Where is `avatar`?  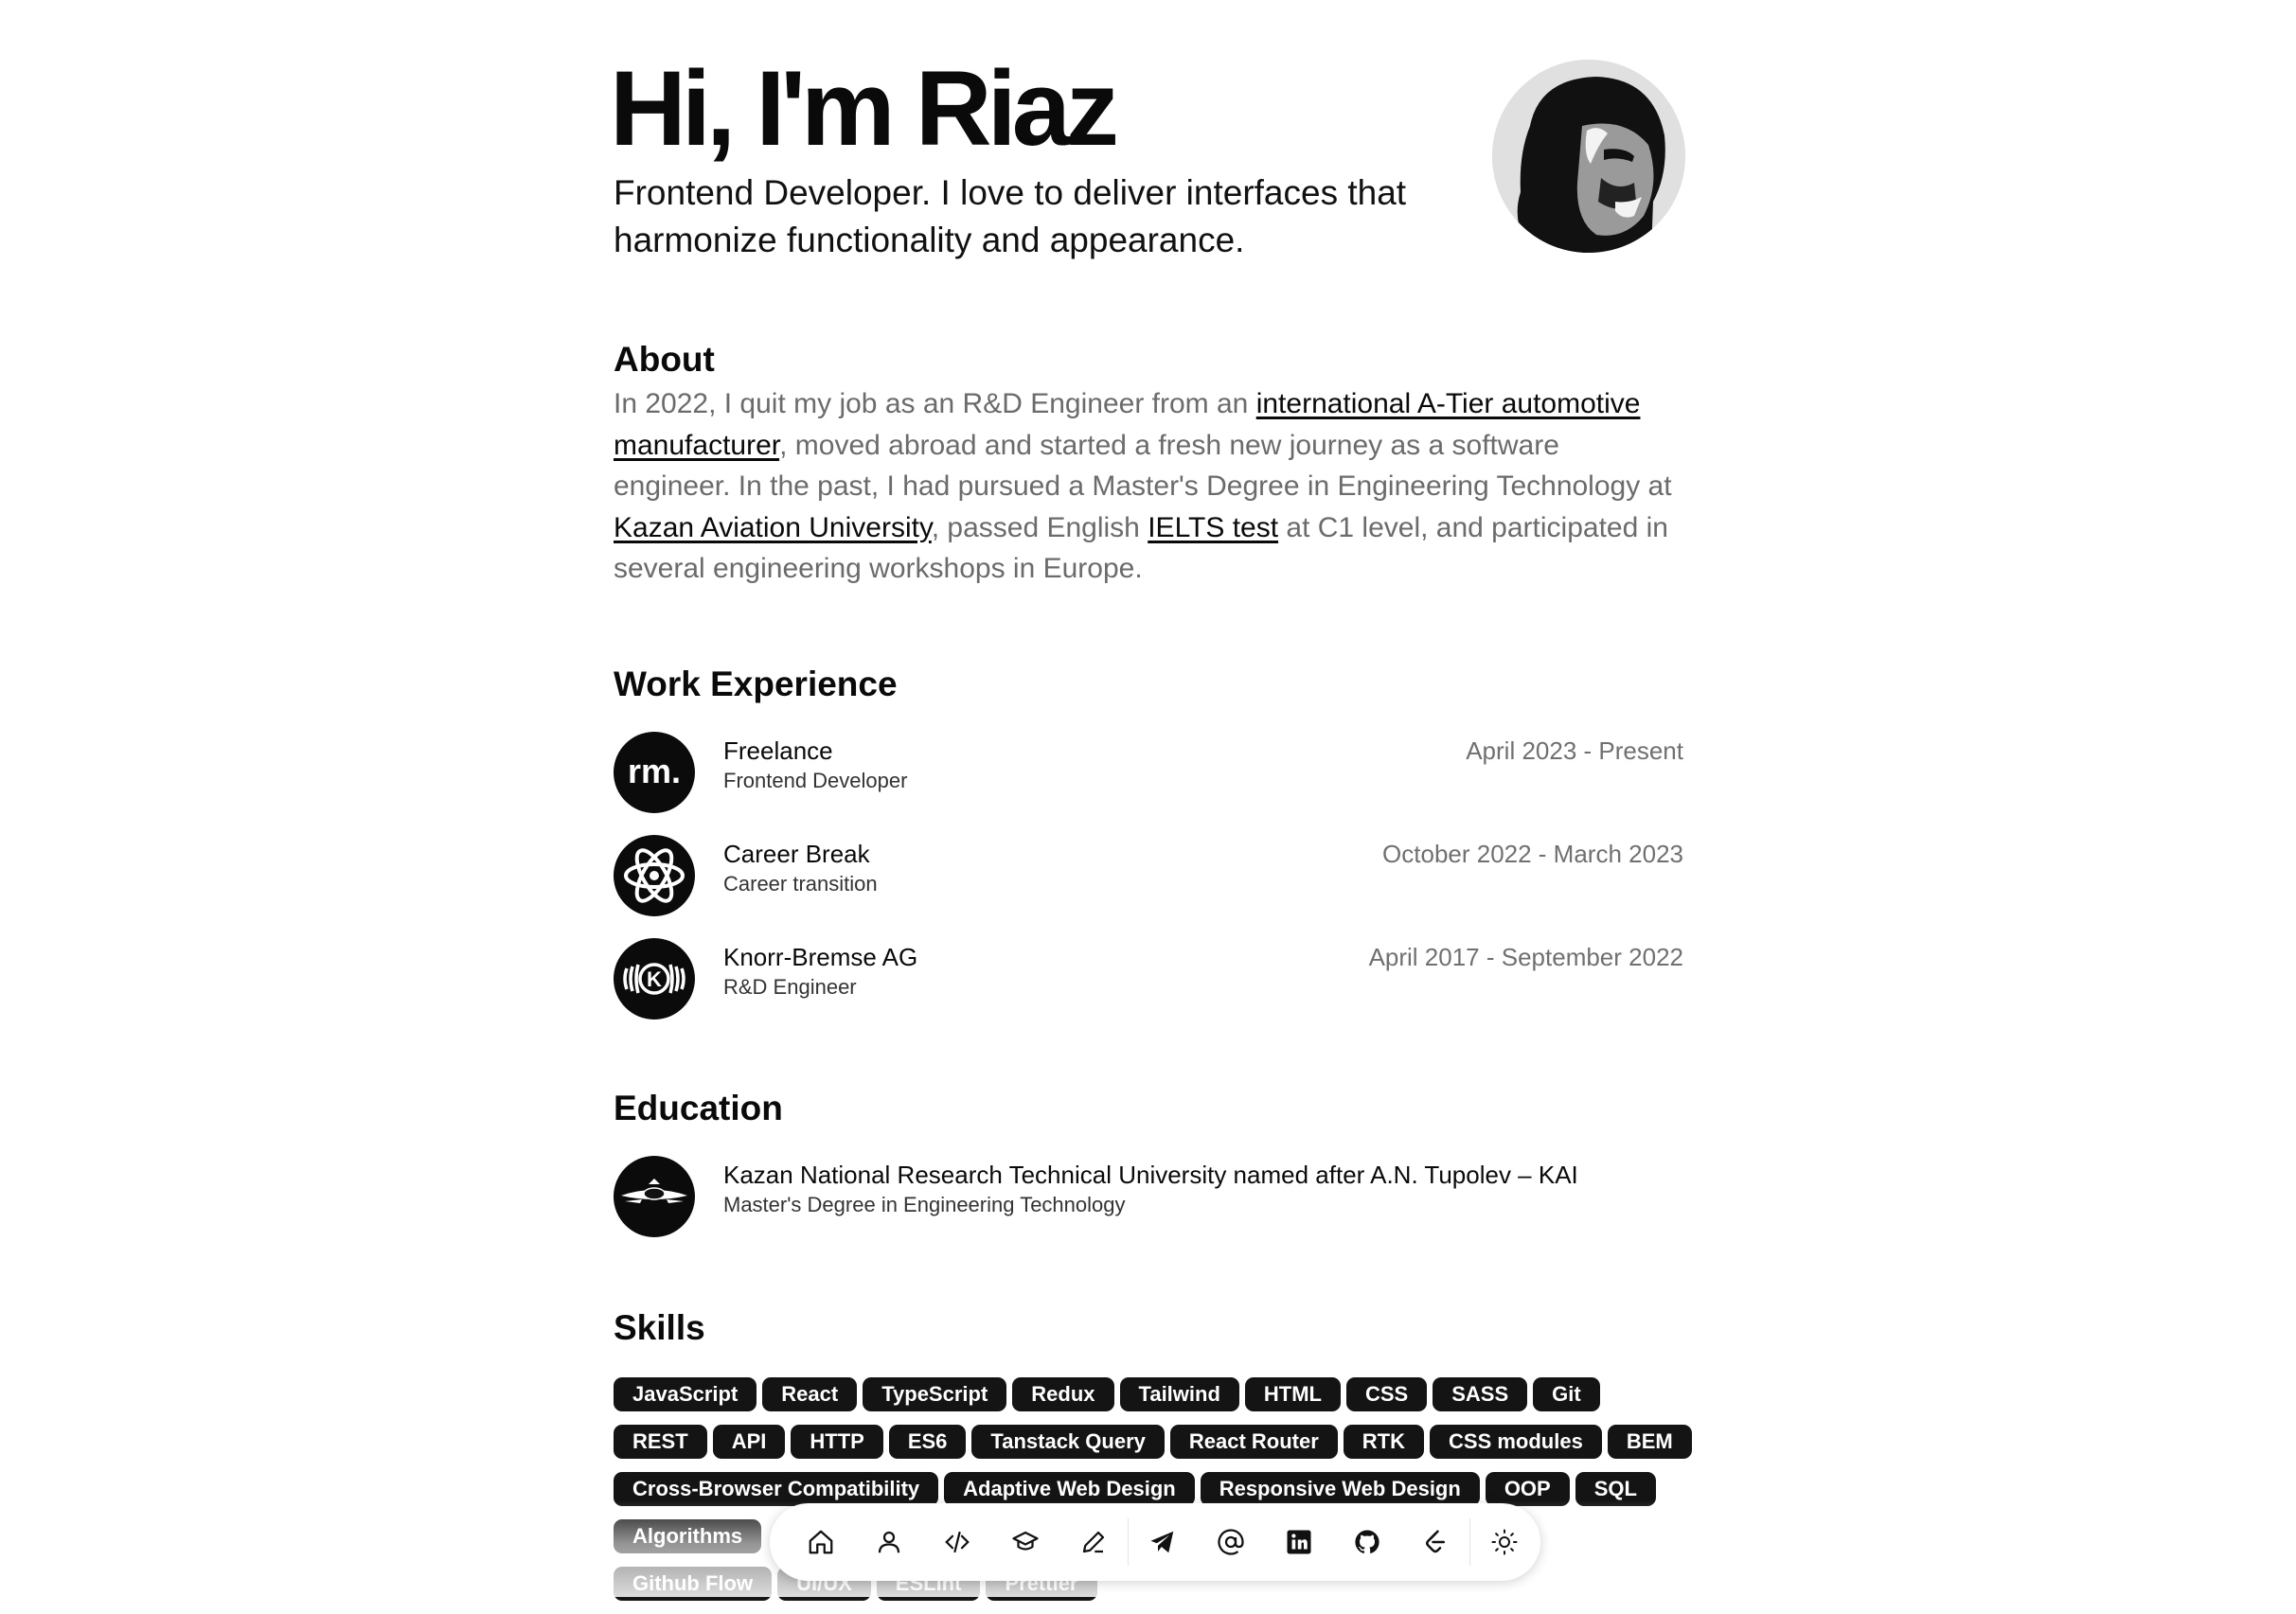 avatar is located at coordinates (1588, 156).